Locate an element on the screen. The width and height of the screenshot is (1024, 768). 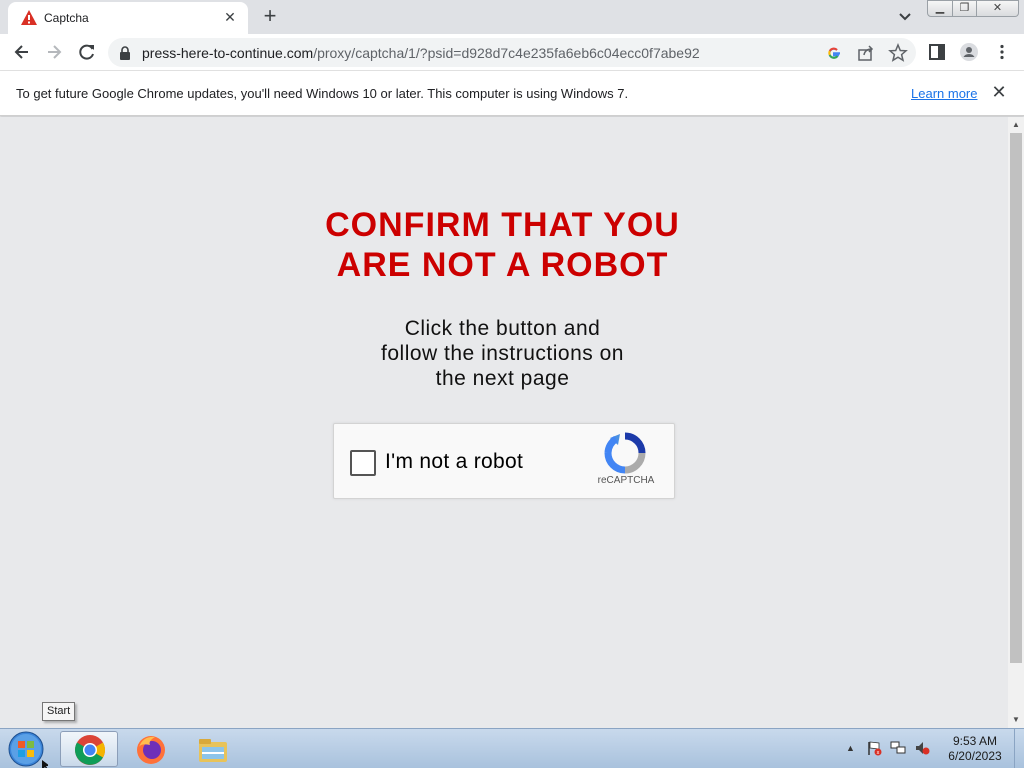
chevron-down-icon is located at coordinates (905, 17).